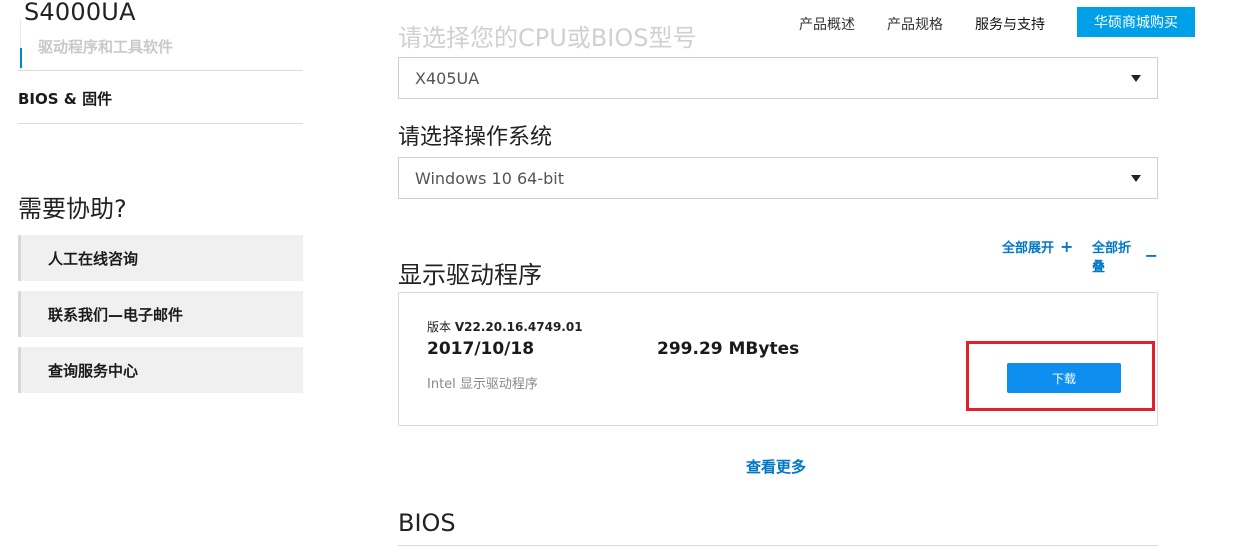 Image resolution: width=1236 pixels, height=547 pixels. What do you see at coordinates (728, 349) in the screenshot?
I see `driver-size: 299.29 MBytes` at bounding box center [728, 349].